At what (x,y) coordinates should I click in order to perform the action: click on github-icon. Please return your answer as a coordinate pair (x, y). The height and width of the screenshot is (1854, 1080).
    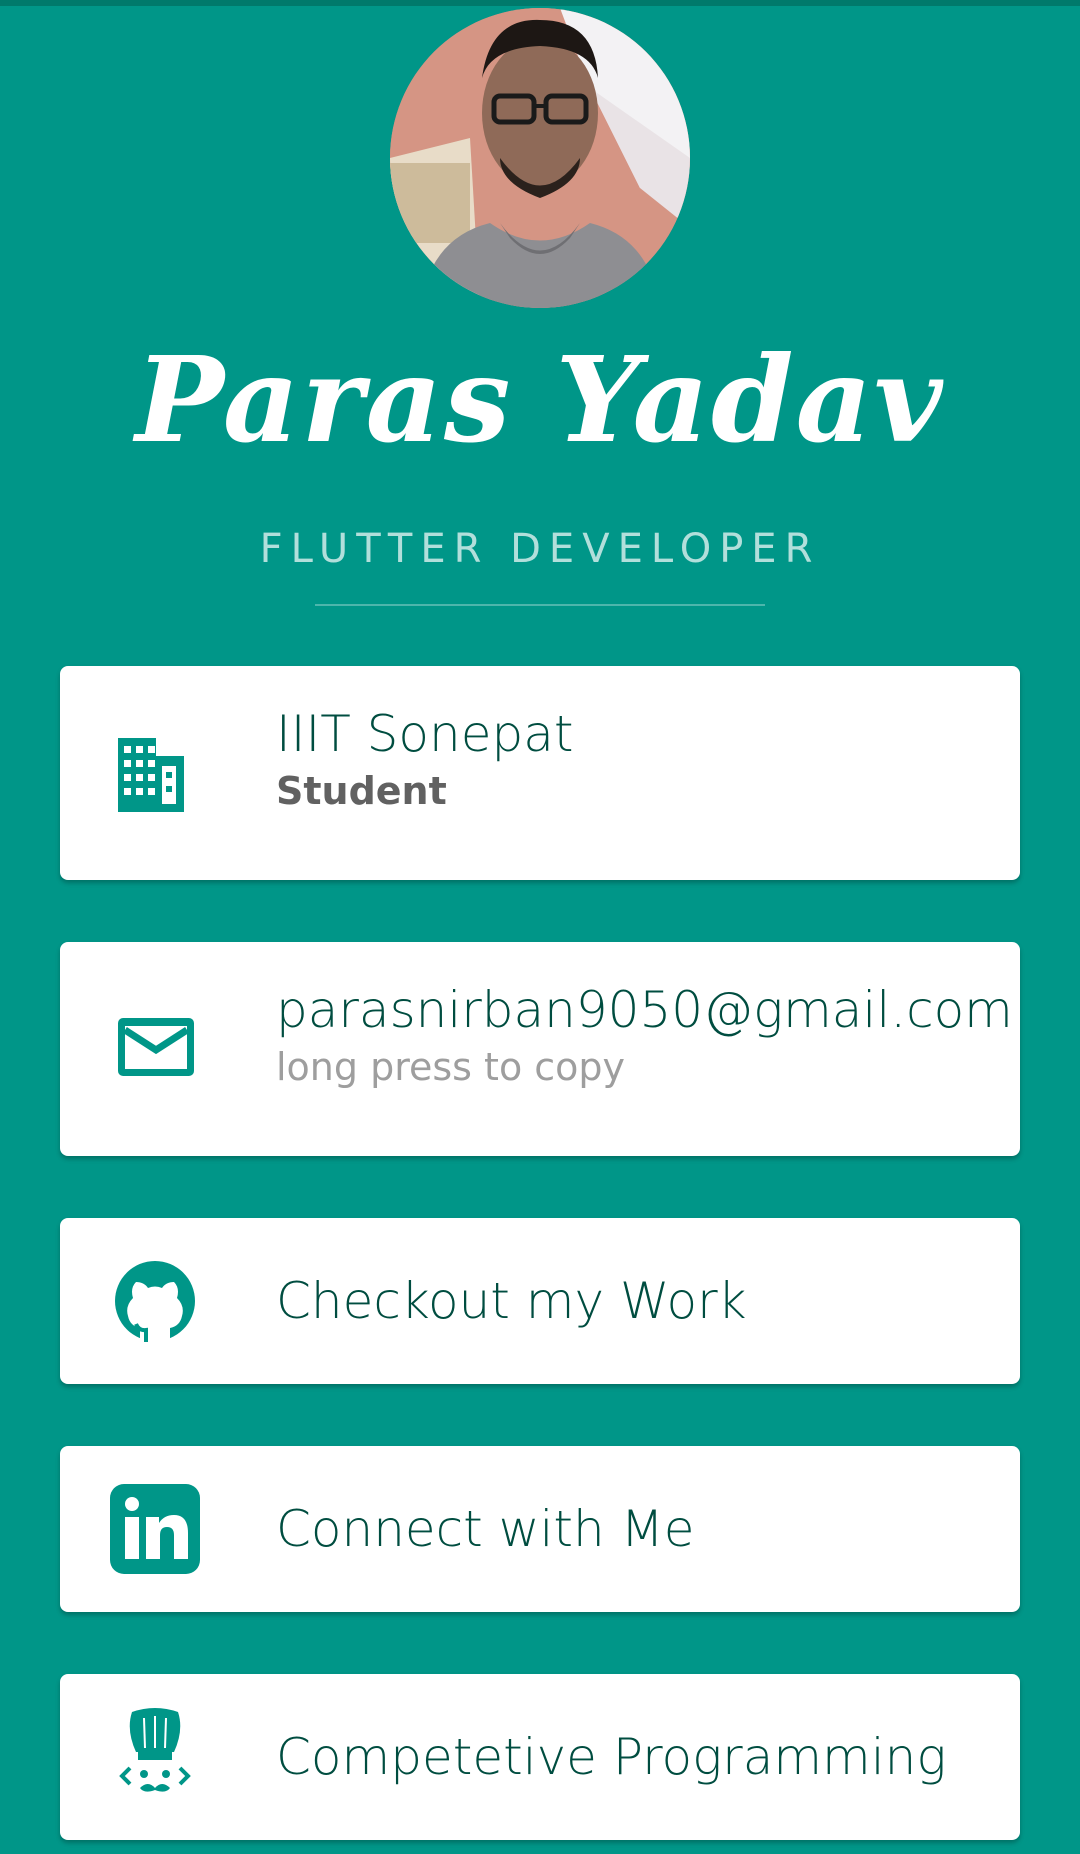
    Looking at the image, I should click on (155, 1301).